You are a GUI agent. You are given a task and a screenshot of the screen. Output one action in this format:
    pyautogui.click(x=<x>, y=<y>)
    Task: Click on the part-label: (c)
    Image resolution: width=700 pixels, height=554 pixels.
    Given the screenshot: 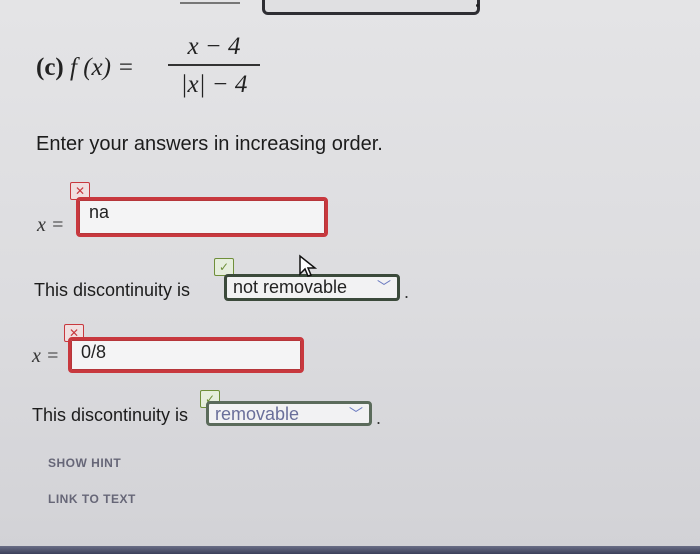 What is the action you would take?
    pyautogui.click(x=50, y=67)
    